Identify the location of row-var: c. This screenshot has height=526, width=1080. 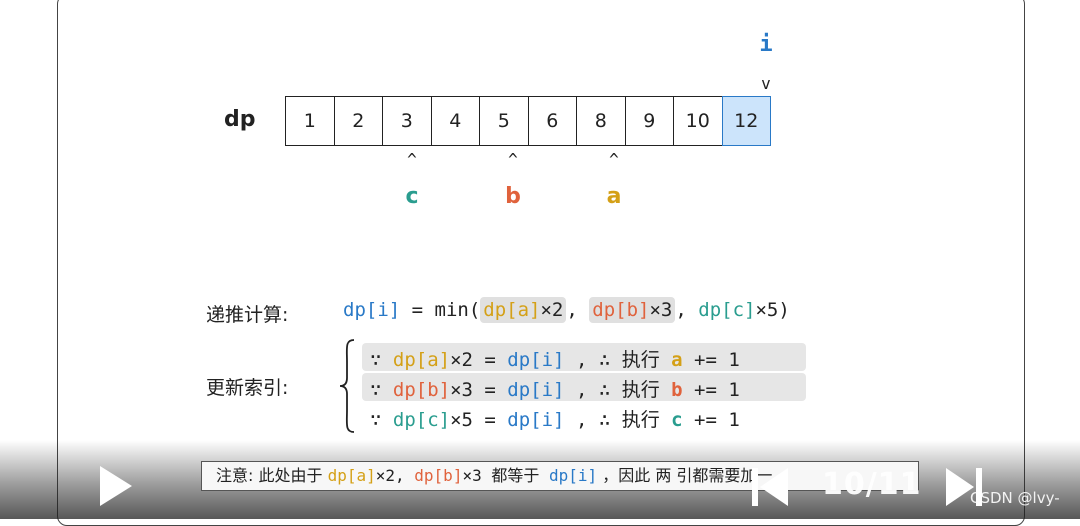
(677, 420).